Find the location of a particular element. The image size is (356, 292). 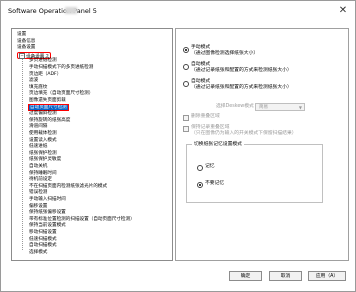

tree-node-label: 滑道间隔 is located at coordinates (38, 127).